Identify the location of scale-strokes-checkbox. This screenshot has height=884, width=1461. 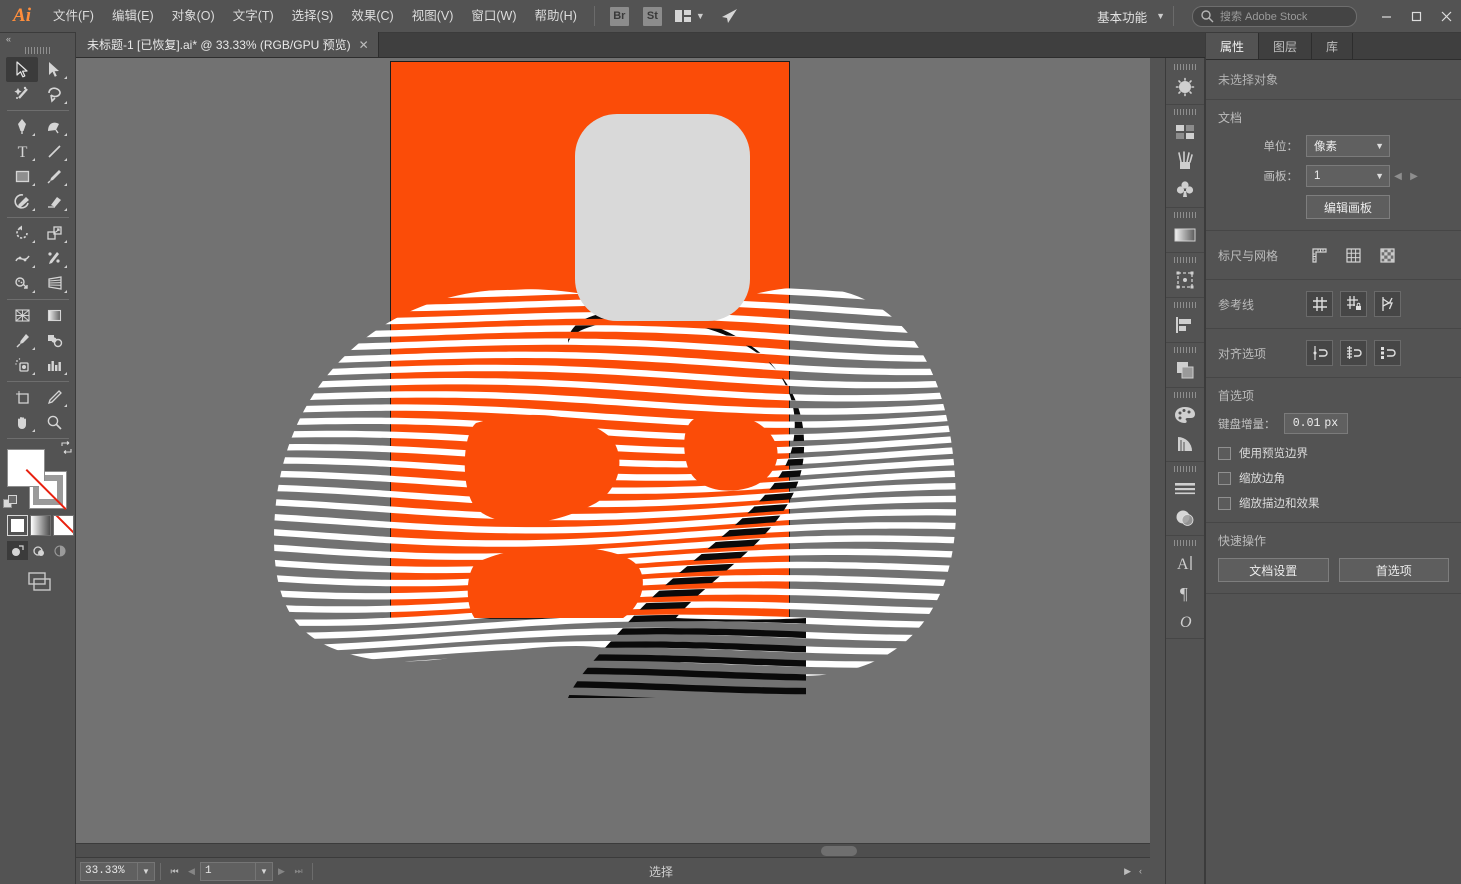
(1224, 503).